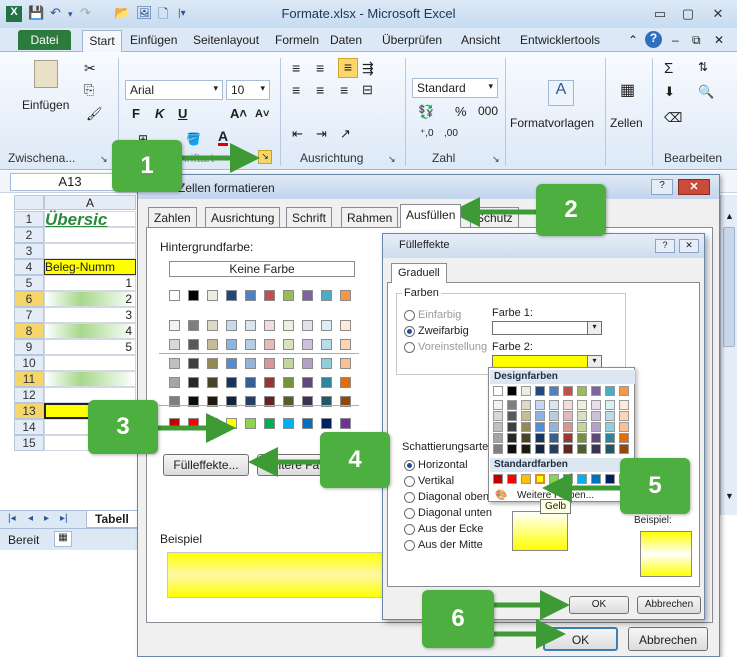  What do you see at coordinates (552, 123) in the screenshot?
I see `styles-button: Formatvorlagen` at bounding box center [552, 123].